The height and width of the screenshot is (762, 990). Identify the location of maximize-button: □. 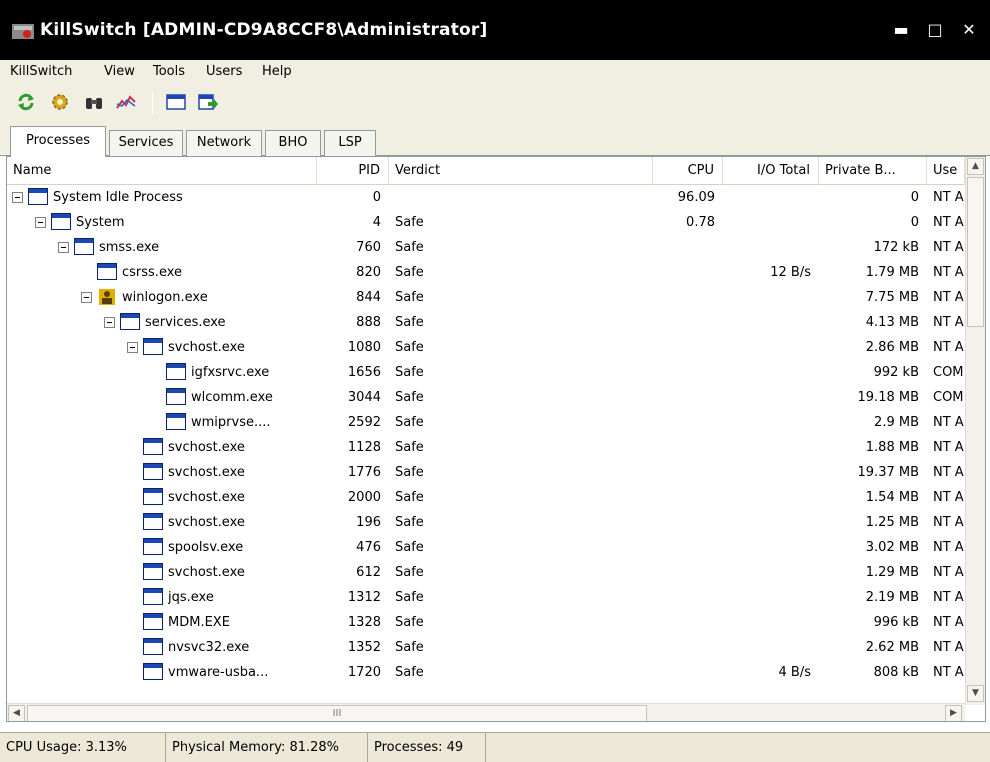
(935, 30).